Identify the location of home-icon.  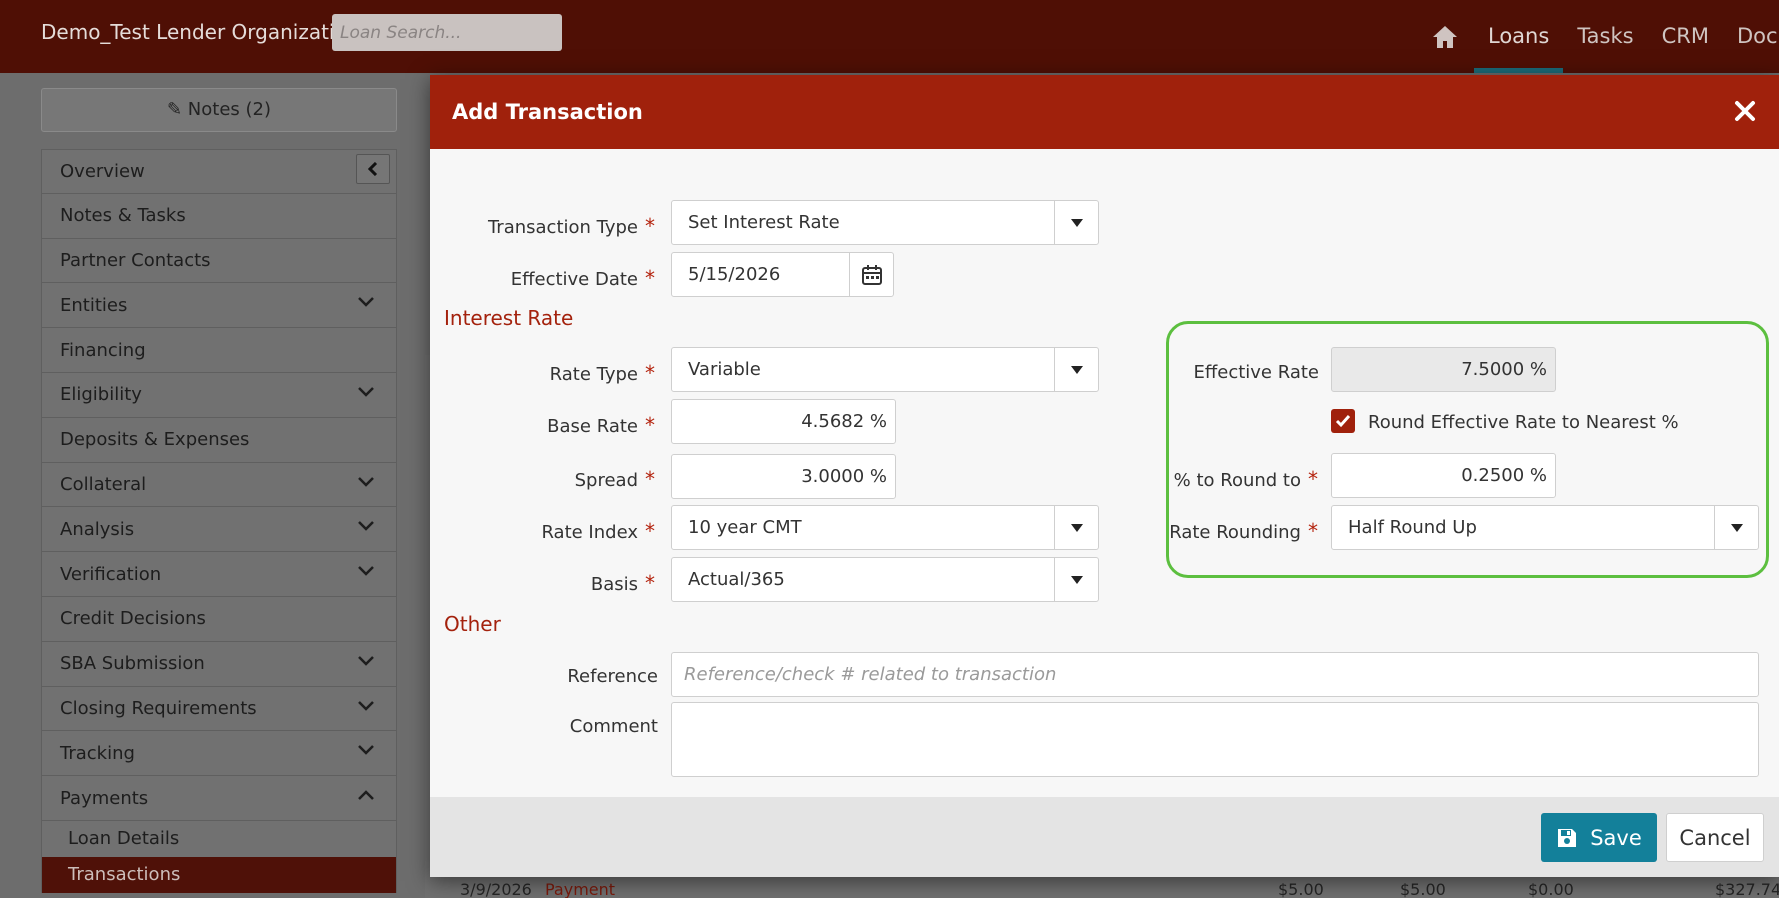
(1445, 37).